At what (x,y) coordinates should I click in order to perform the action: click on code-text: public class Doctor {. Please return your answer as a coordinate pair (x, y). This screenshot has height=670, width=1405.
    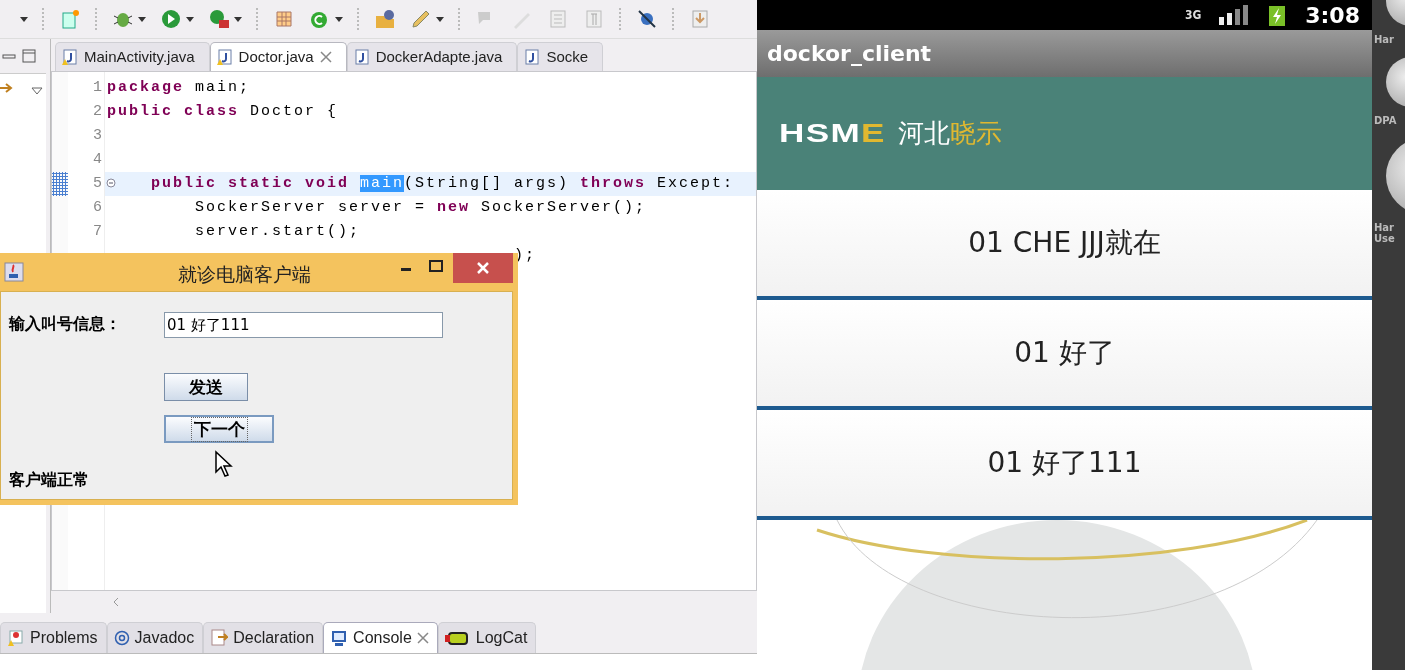
    Looking at the image, I should click on (223, 111).